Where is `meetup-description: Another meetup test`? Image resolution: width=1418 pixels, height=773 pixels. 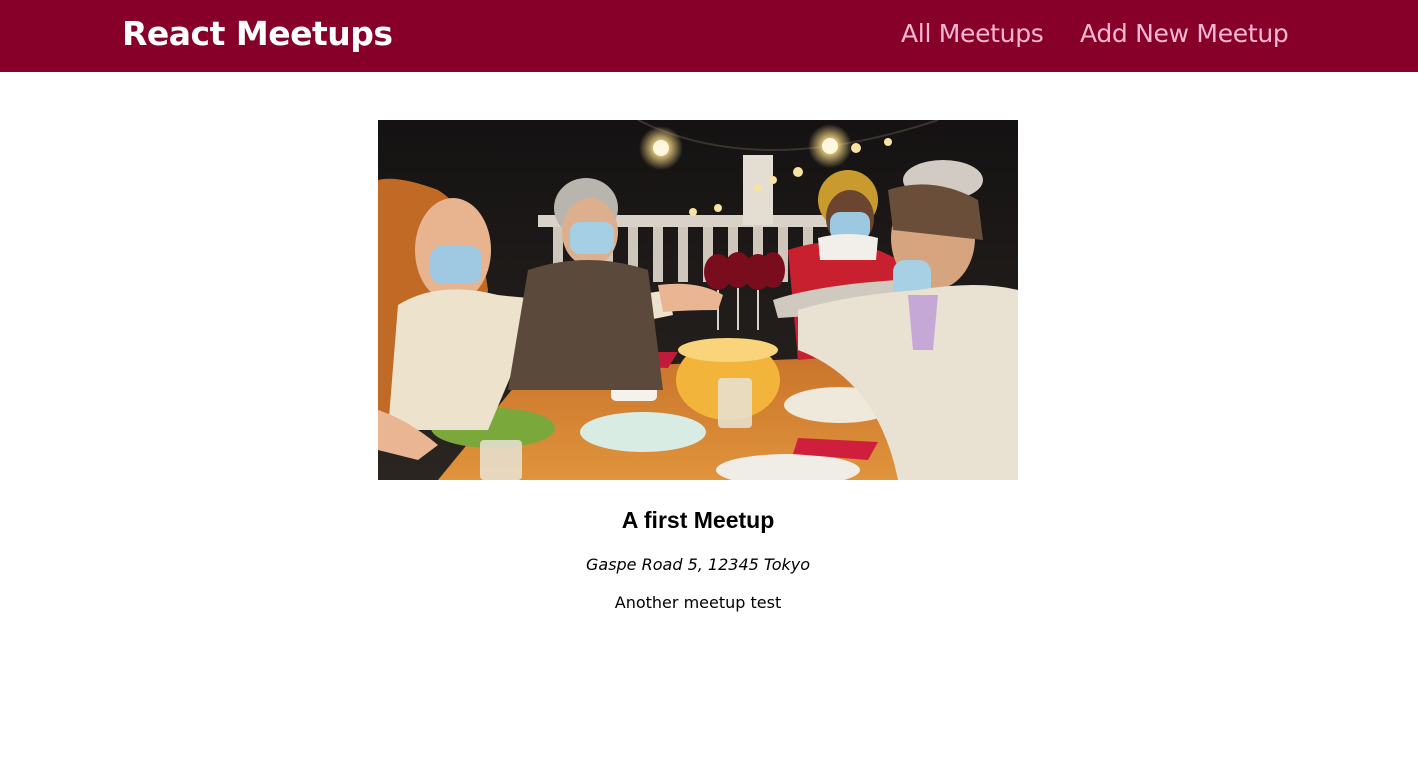
meetup-description: Another meetup test is located at coordinates (698, 602).